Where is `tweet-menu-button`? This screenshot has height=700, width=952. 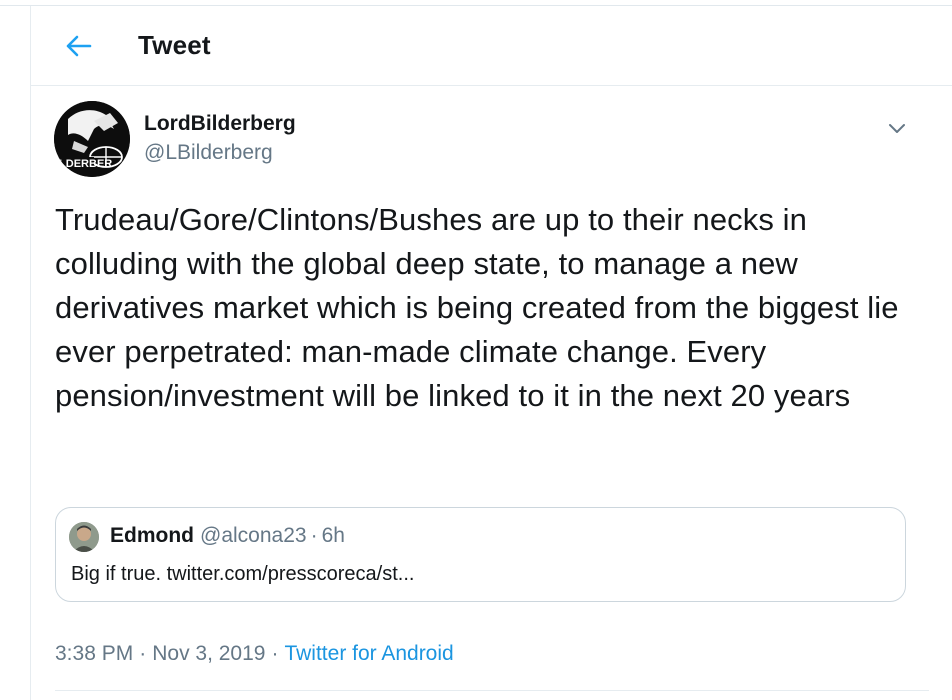
tweet-menu-button is located at coordinates (897, 128).